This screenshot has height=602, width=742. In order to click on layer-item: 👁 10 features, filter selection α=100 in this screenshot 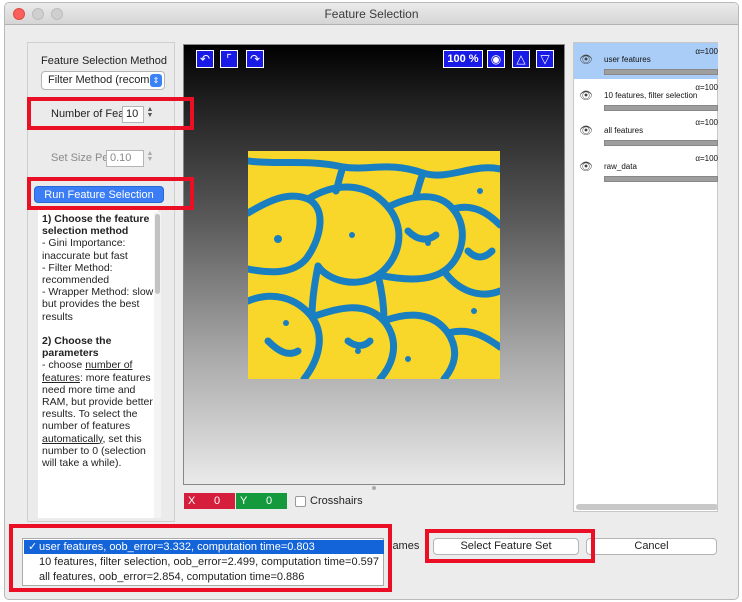, I will do `click(646, 97)`.